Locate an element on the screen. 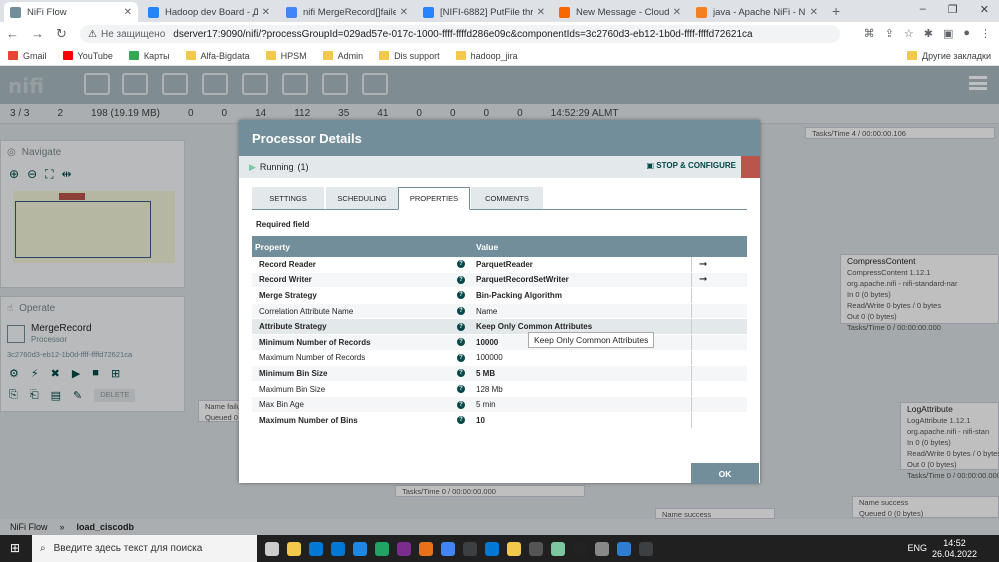 The width and height of the screenshot is (999, 562). browser-tab: java - Apache NiFi - NullPo ✕ is located at coordinates (757, 12).